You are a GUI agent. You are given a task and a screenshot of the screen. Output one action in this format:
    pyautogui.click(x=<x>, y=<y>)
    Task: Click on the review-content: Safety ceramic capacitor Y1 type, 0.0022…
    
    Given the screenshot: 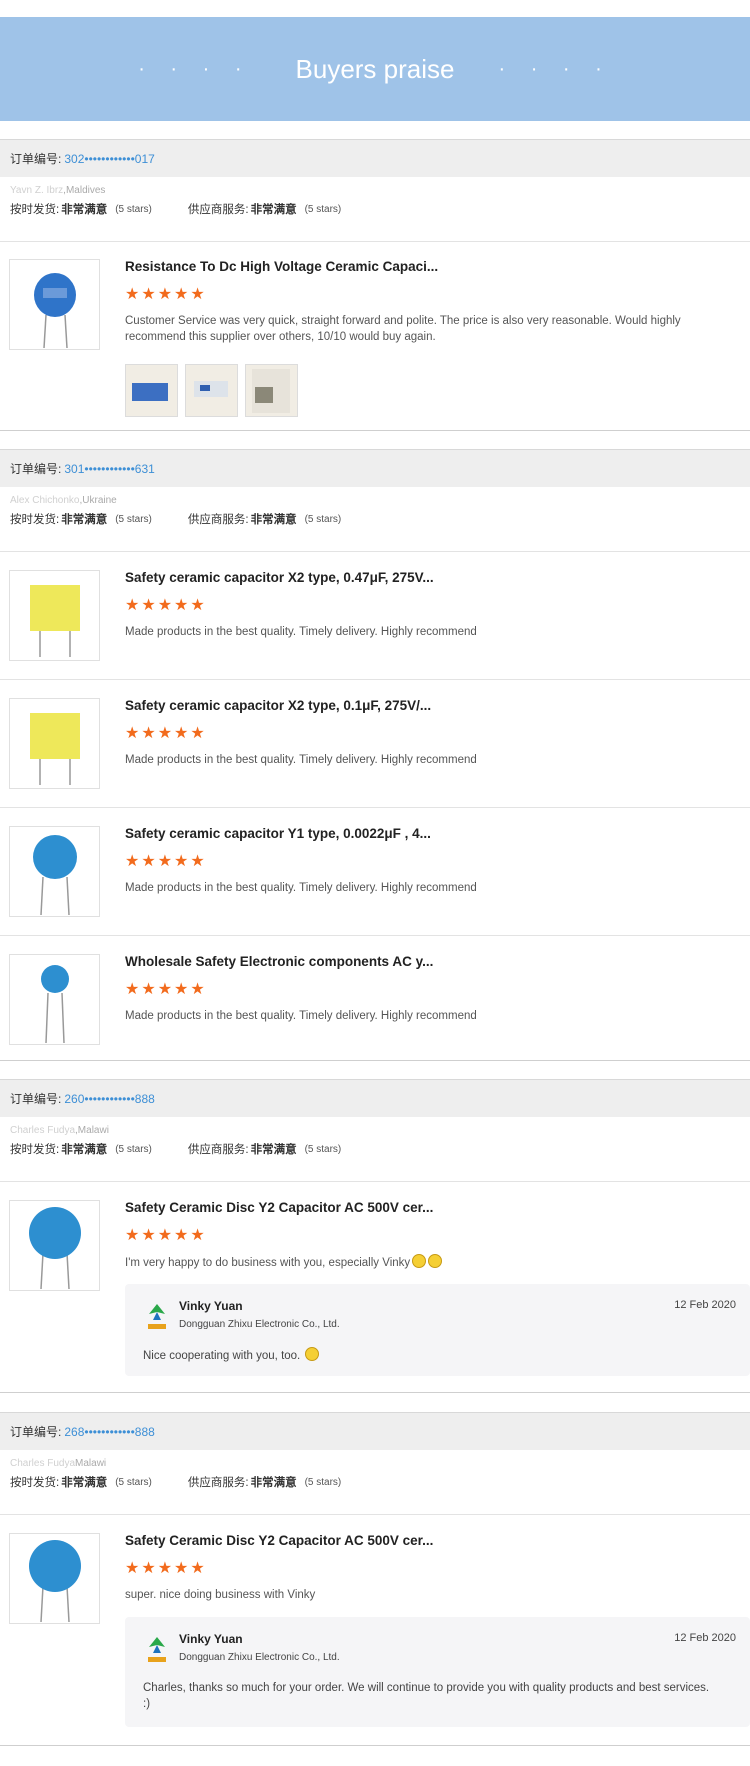 What is the action you would take?
    pyautogui.click(x=431, y=861)
    